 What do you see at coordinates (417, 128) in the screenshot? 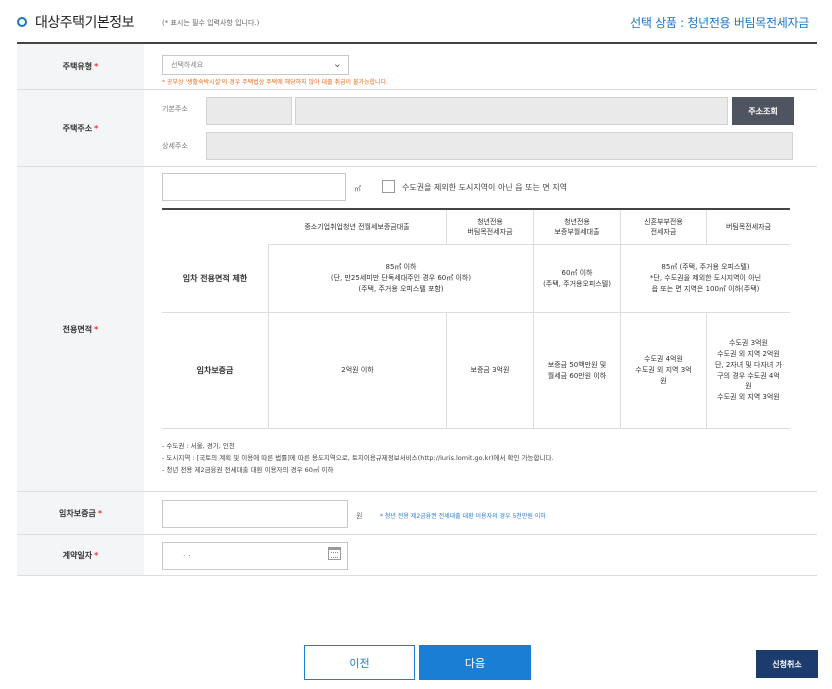
I see `row-address: 주택주소 * 기본주소 주소조회 상세주소` at bounding box center [417, 128].